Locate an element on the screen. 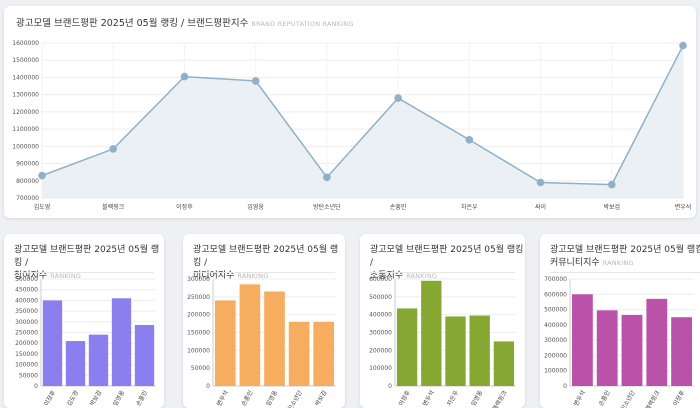 This screenshot has width=700, height=408. y-tick-label: 1000000 is located at coordinates (25, 146).